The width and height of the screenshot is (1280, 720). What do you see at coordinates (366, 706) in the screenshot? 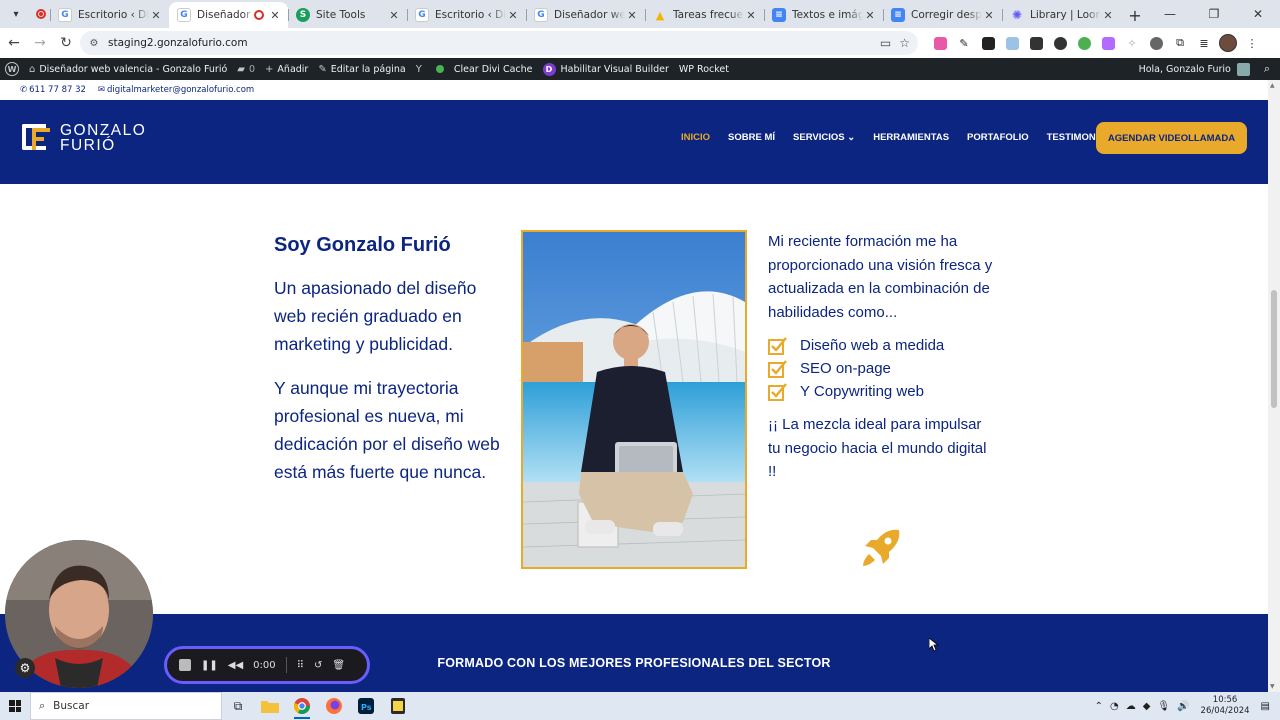
I see `photoshop-taskbar-icon: Ps` at bounding box center [366, 706].